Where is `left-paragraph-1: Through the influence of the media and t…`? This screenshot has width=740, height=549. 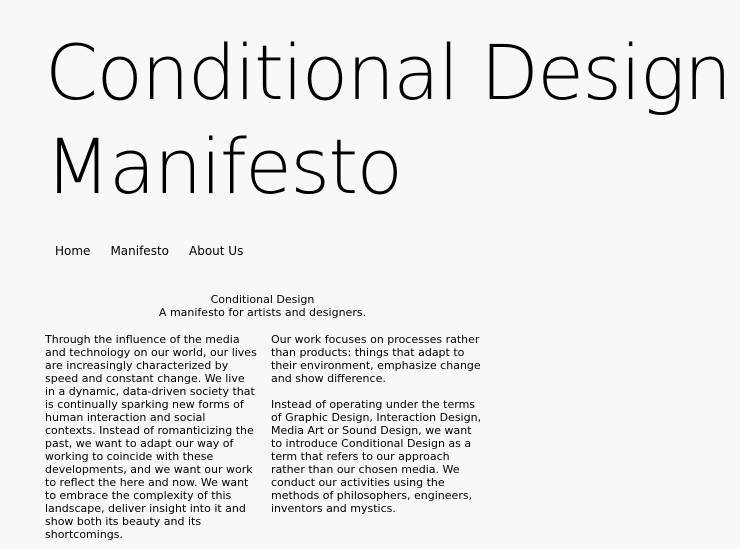
left-paragraph-1: Through the influence of the media and t… is located at coordinates (151, 437).